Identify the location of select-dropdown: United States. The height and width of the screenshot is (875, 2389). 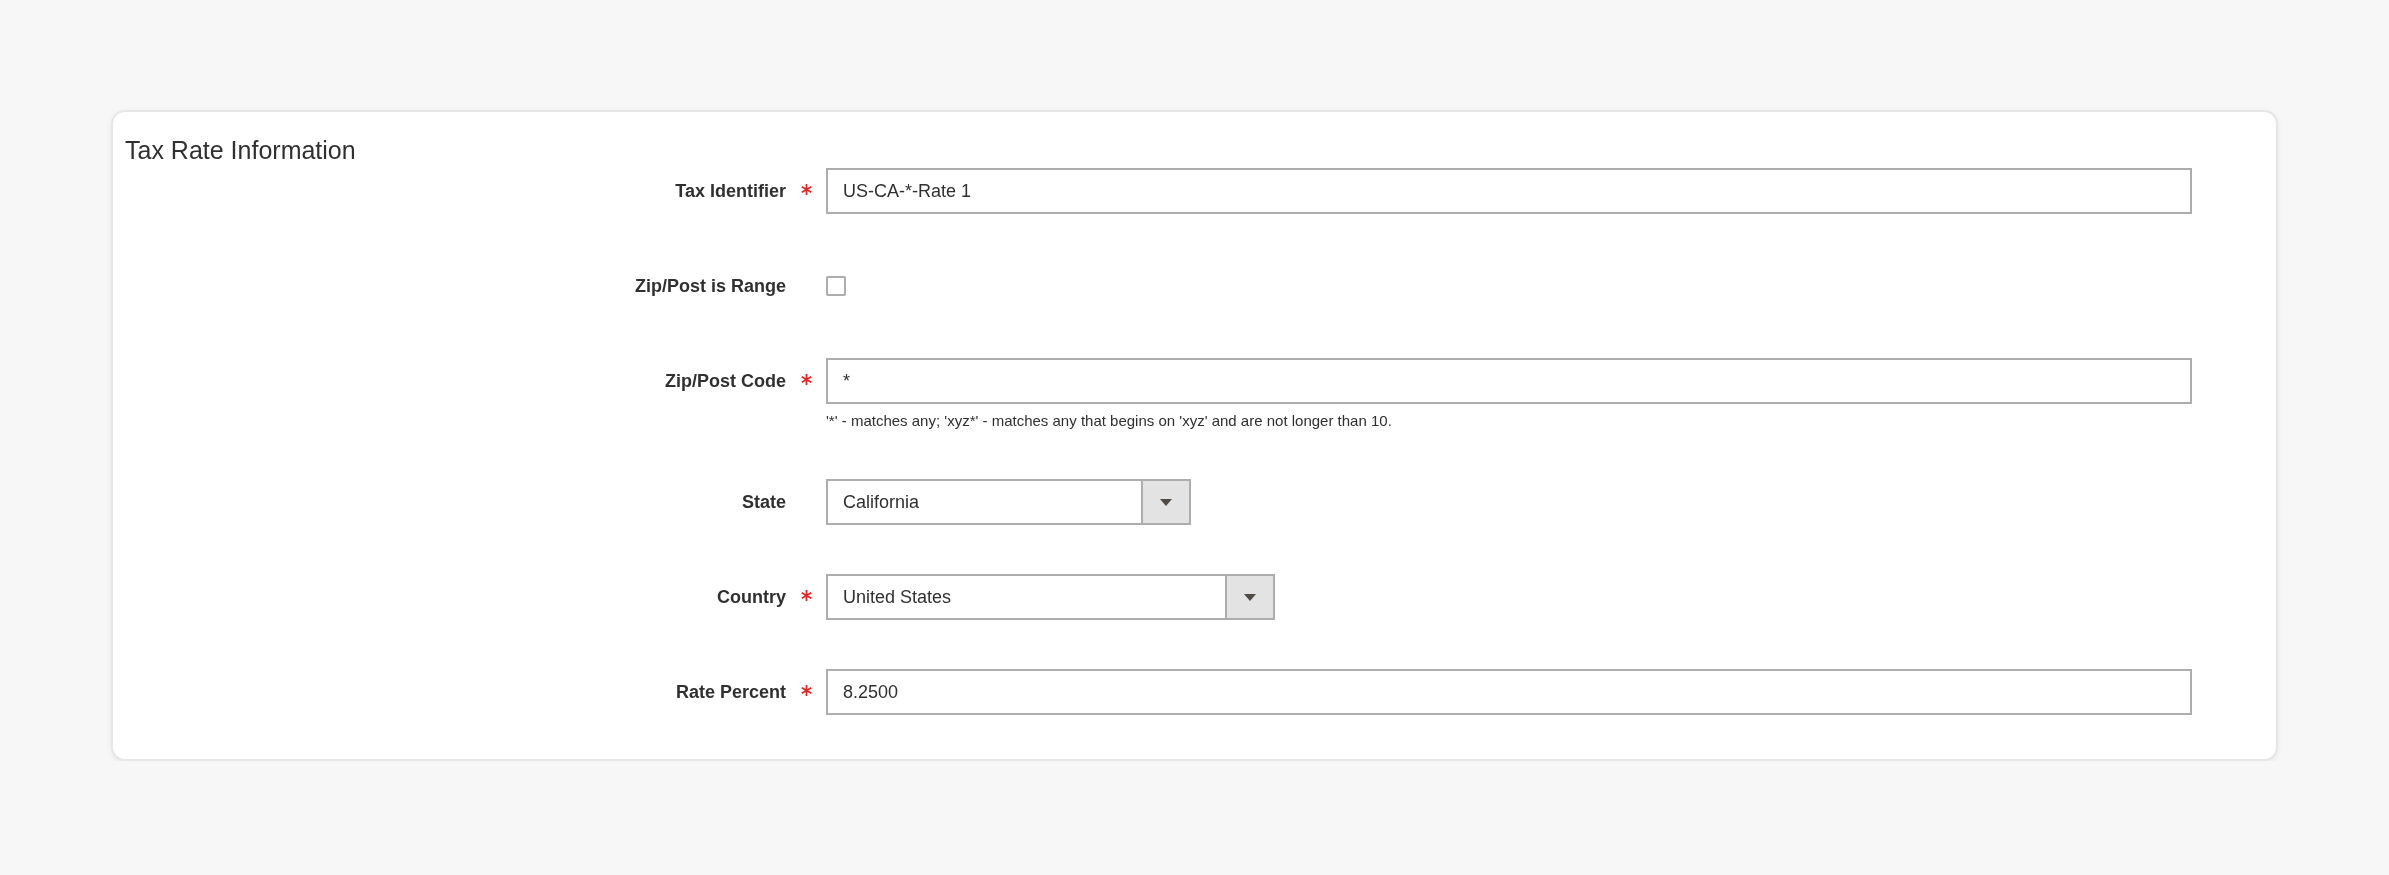
(1050, 597).